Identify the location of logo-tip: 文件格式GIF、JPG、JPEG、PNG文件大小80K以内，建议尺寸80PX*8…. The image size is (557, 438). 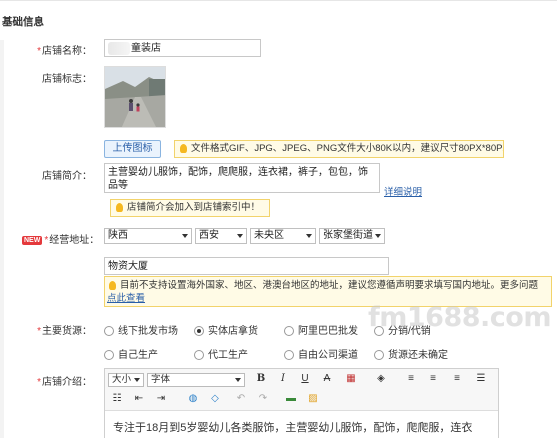
(339, 149).